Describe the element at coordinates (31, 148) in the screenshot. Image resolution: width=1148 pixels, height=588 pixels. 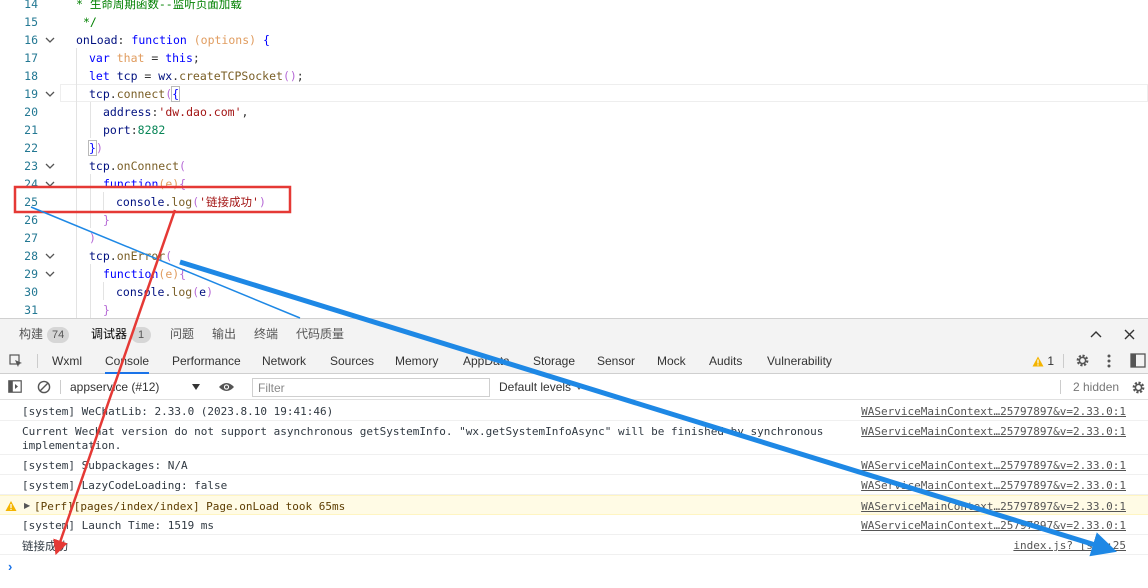
I see `line-number: 22` at that location.